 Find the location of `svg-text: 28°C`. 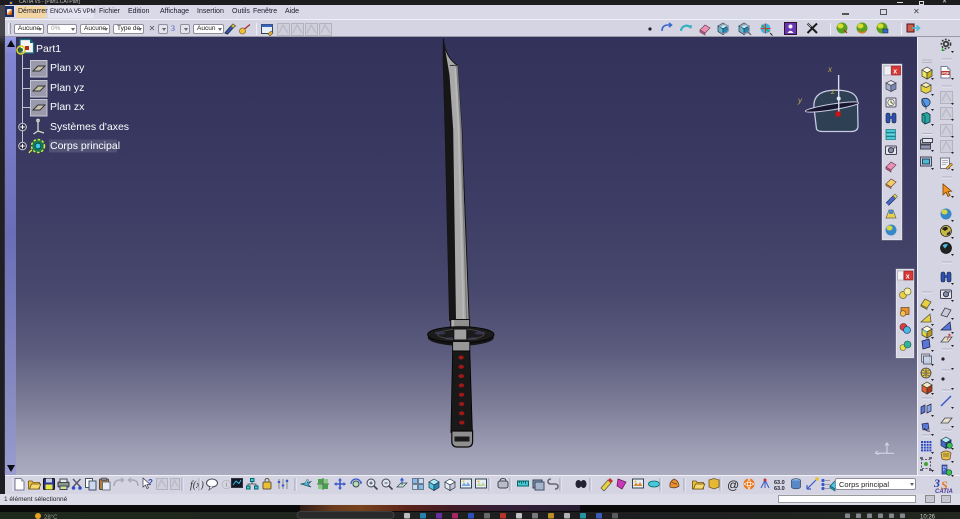

svg-text: 28°C is located at coordinates (51, 517).